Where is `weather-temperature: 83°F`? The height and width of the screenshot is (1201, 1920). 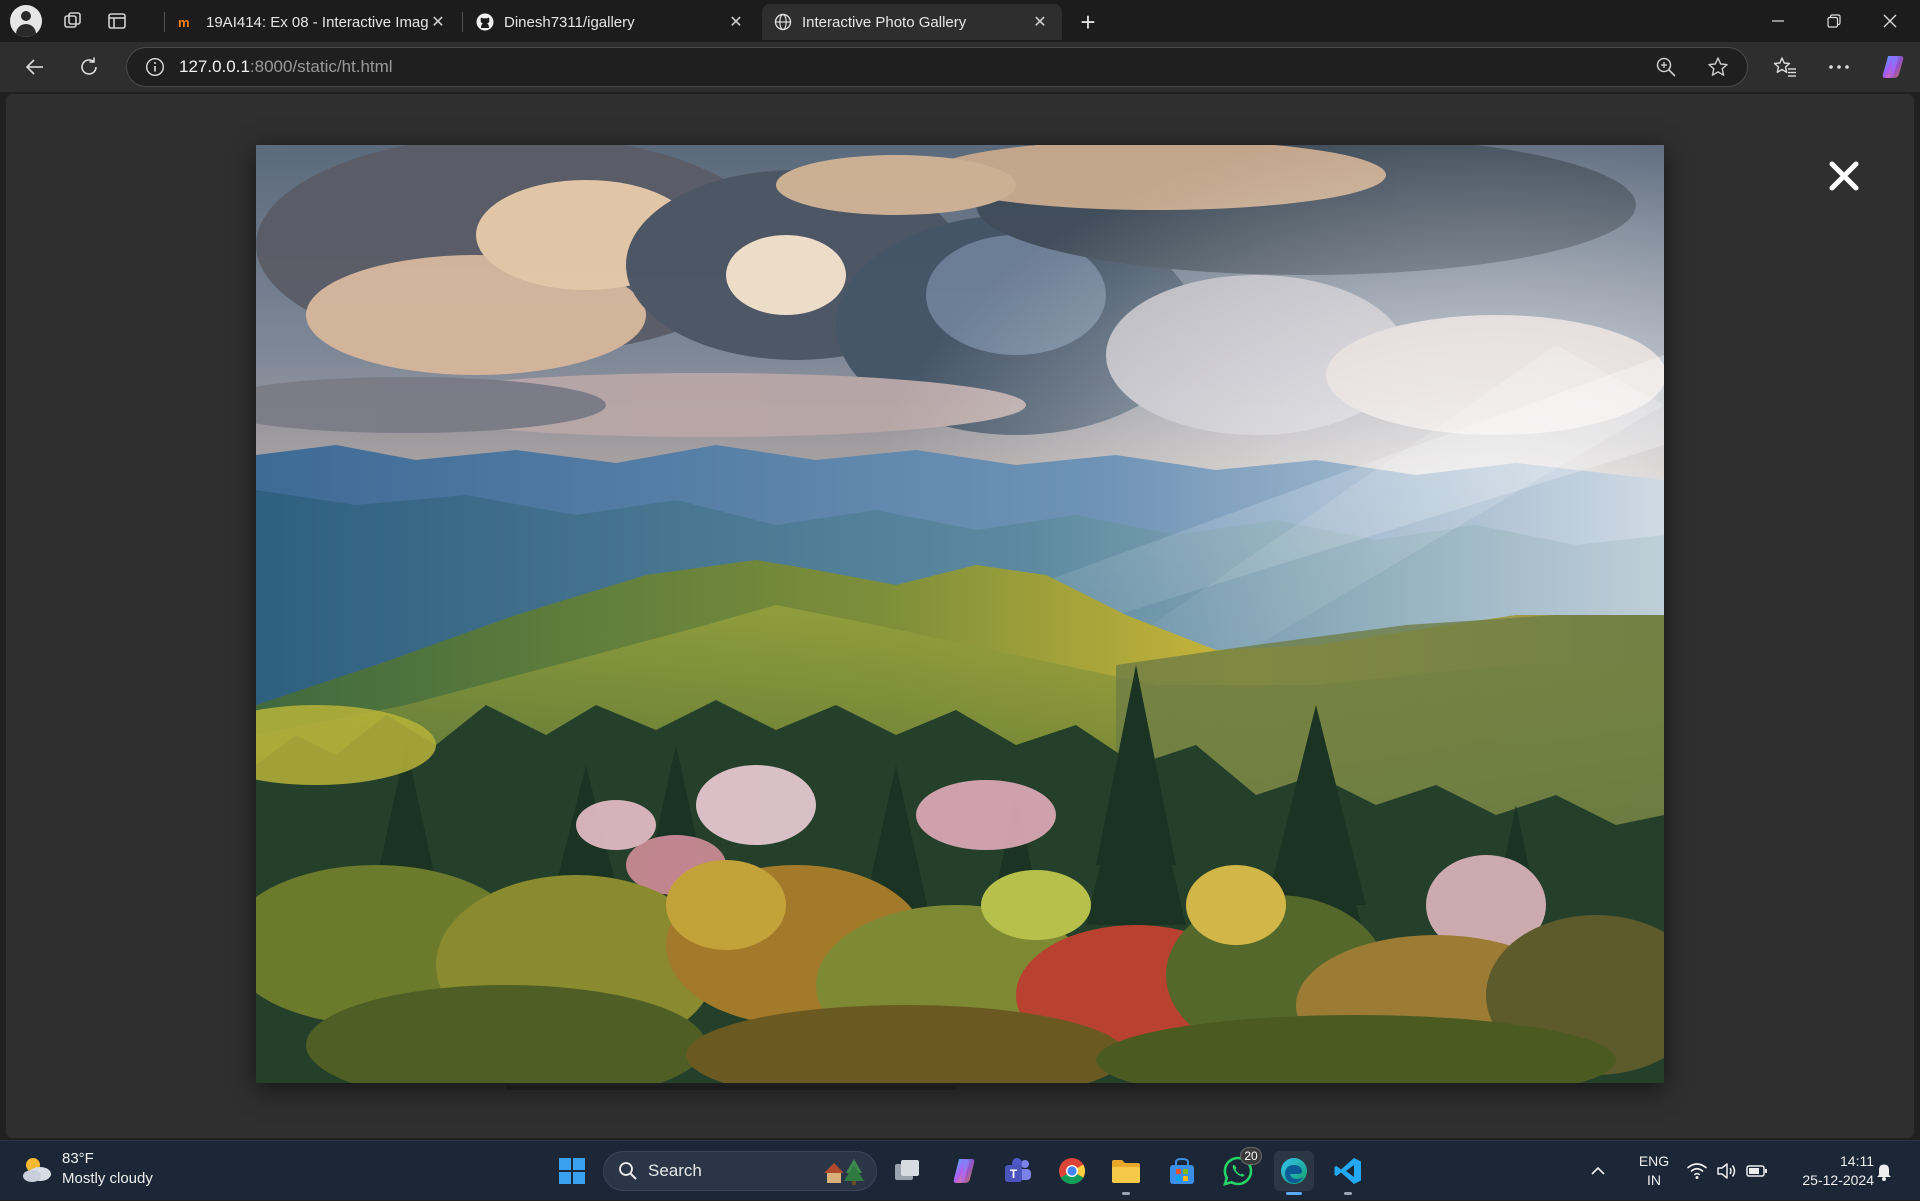
weather-temperature: 83°F is located at coordinates (78, 1158).